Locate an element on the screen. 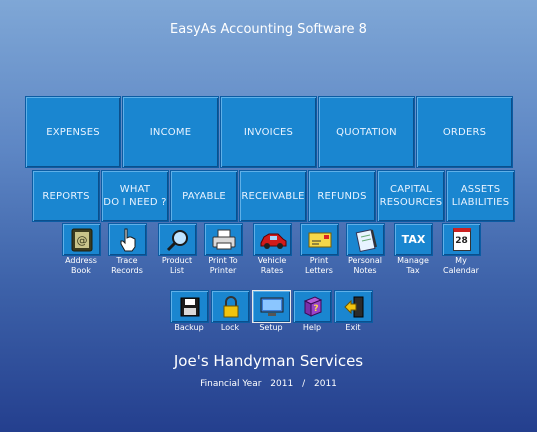 The height and width of the screenshot is (432, 537). print-to-printer-button is located at coordinates (223, 239).